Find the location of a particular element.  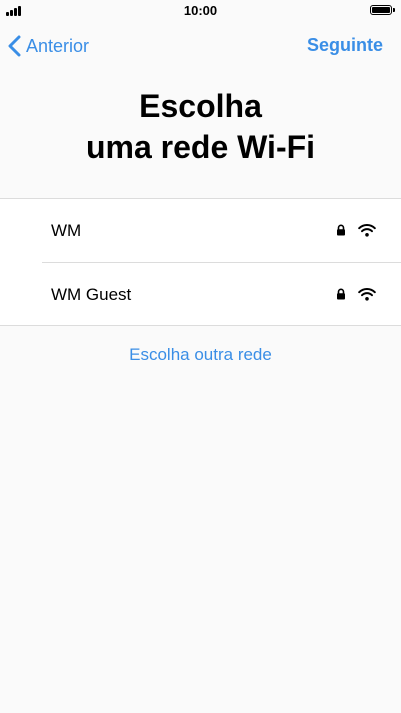

status-bar: 10:00 is located at coordinates (200, 11).